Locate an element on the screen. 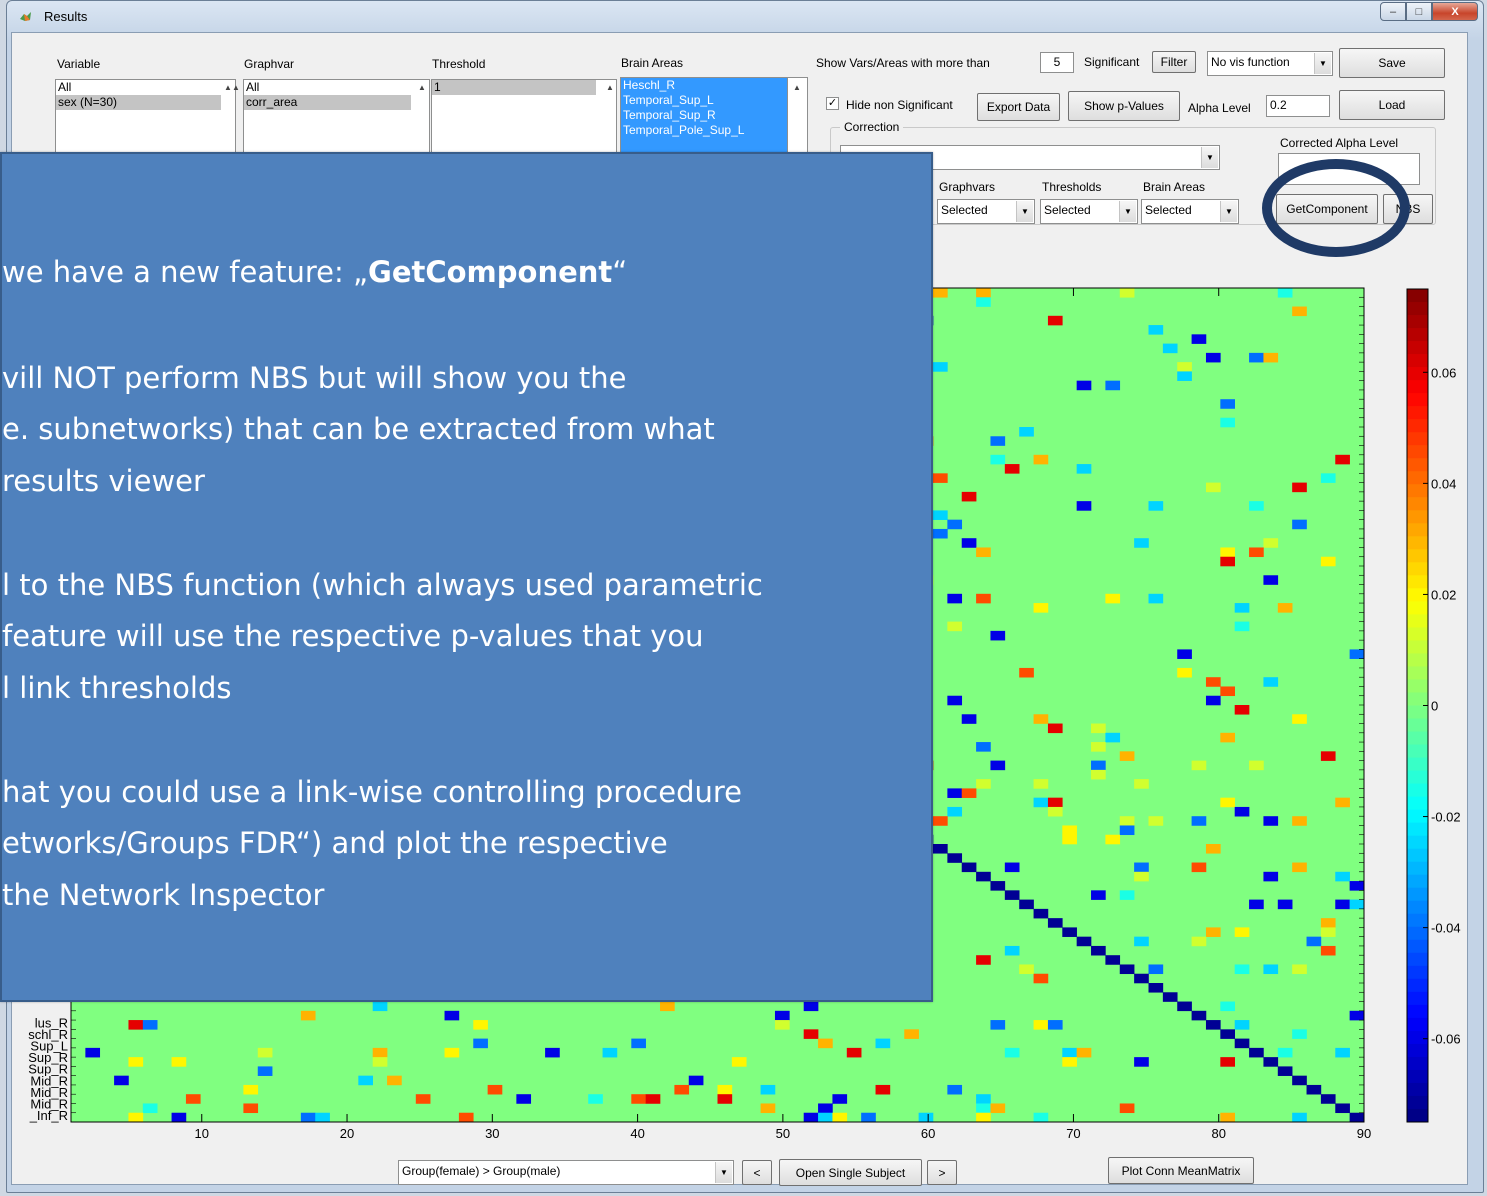  contrast-dropdown: Group(female) > Group(male) ▼ is located at coordinates (566, 1172).